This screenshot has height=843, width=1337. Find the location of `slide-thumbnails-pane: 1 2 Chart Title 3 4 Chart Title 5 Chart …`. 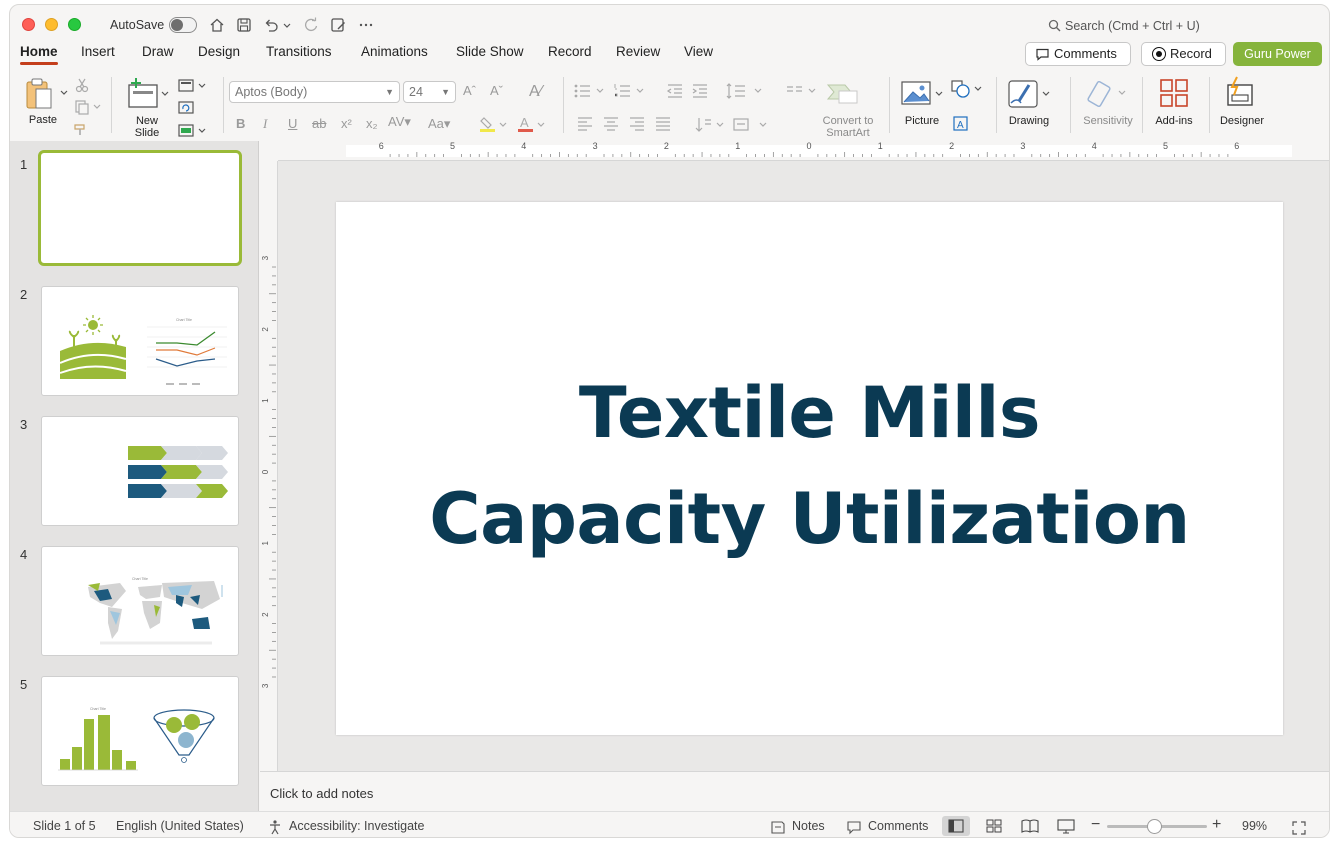

slide-thumbnails-pane: 1 2 Chart Title 3 4 Chart Title 5 Chart … is located at coordinates (134, 476).